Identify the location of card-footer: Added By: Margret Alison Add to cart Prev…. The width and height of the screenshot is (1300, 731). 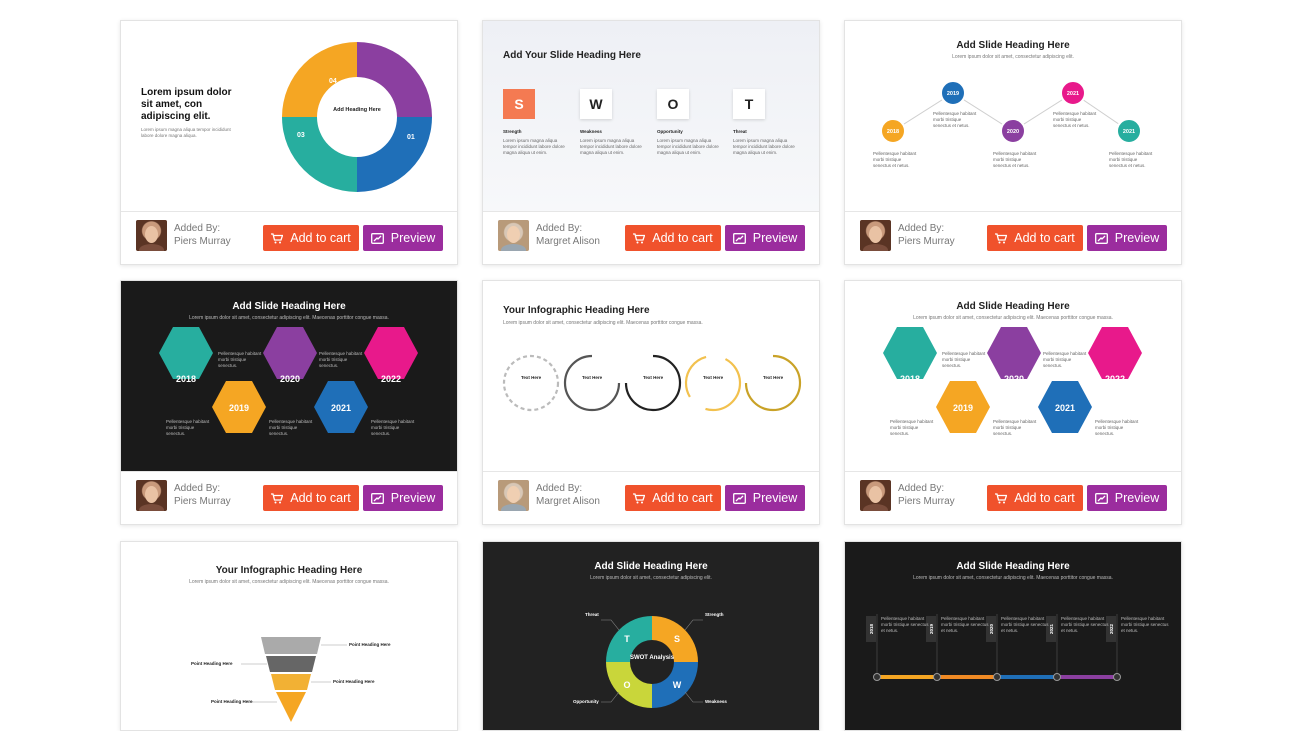
(651, 237).